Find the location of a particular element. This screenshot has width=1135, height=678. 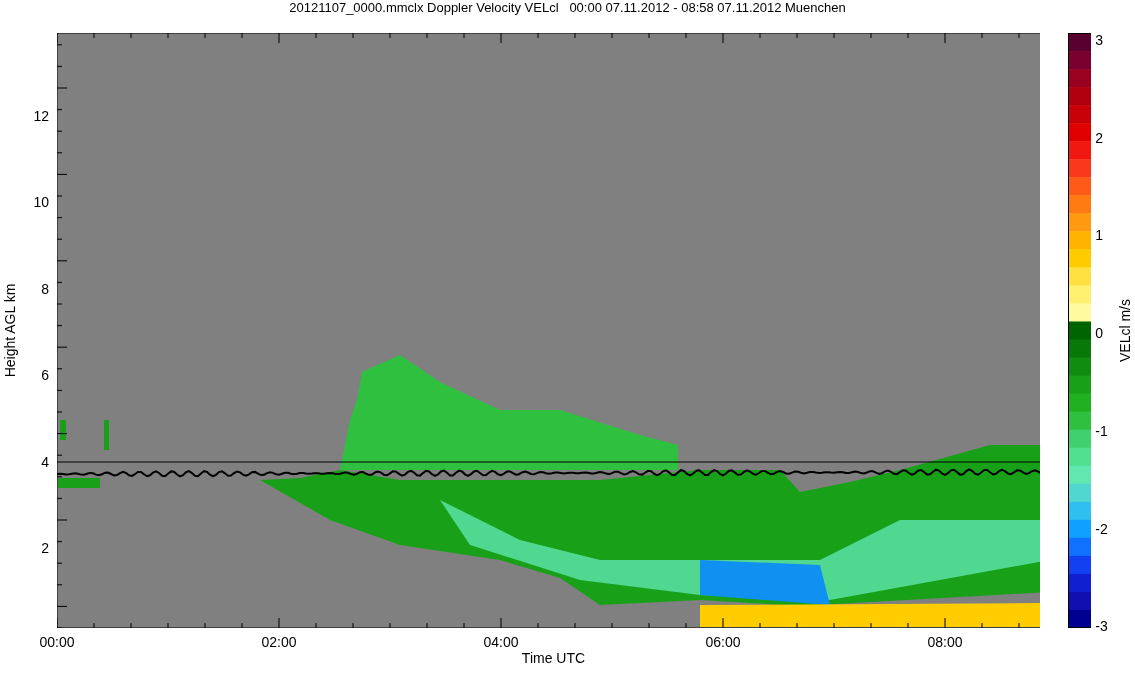

chart-title: 20121107_0000.mmclx Doppler Velocity VELcl 00:00 07.11.2012 - 08:58 07.11.2012 Muenchen is located at coordinates (567, 8).